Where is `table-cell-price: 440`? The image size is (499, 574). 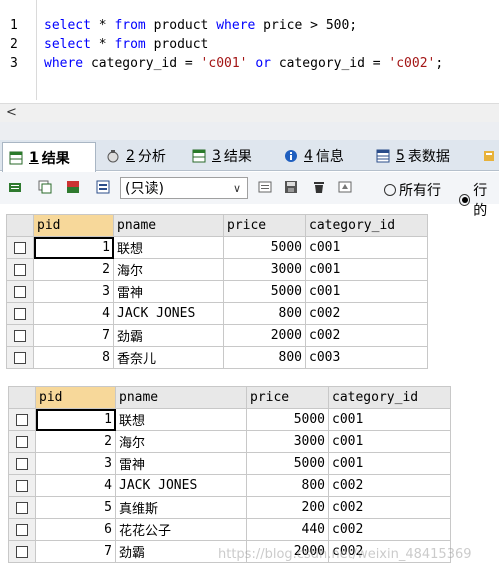
table-cell-price: 440 is located at coordinates (287, 529).